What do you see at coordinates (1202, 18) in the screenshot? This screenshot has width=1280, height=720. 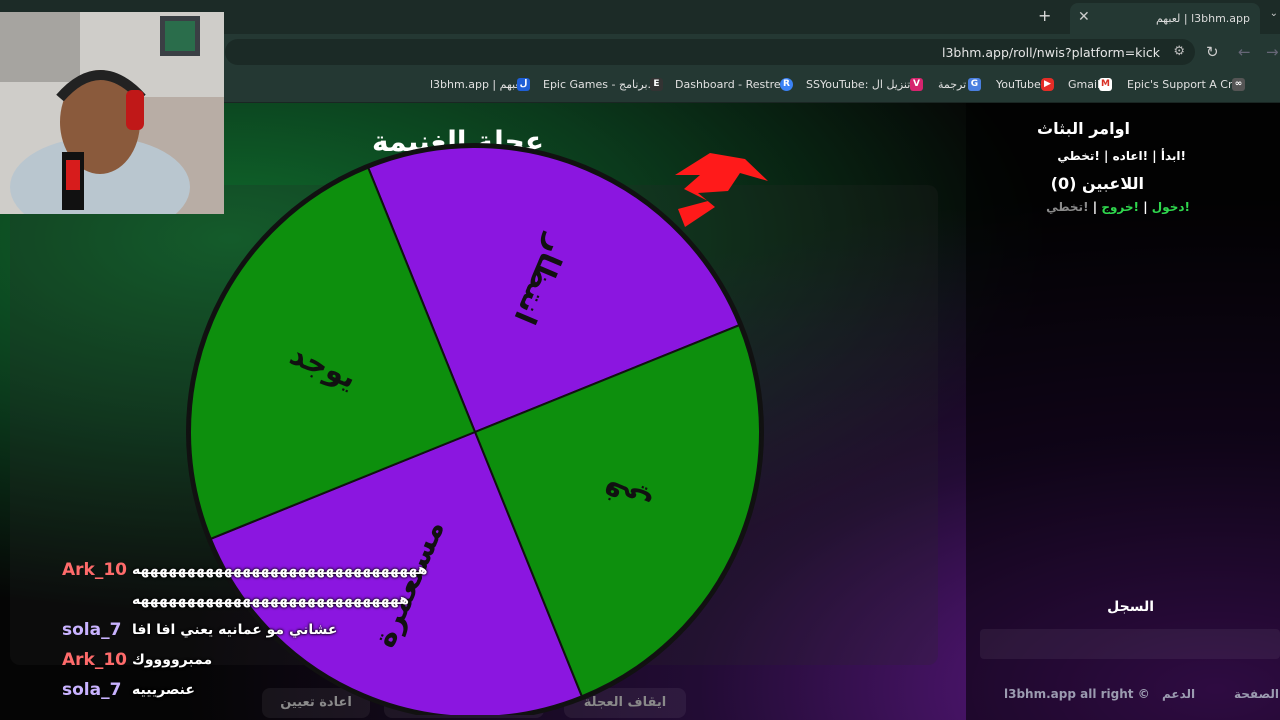 I see `tab-title: l3bhm.app | لعبهم` at bounding box center [1202, 18].